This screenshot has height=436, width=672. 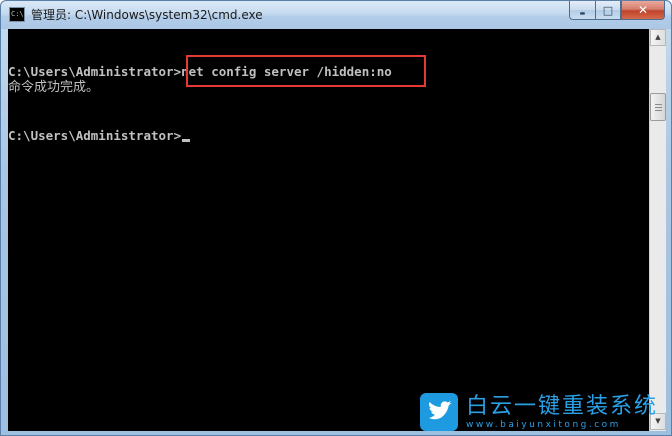 I want to click on console-line-prompt: C:\Users\Administrator>, so click(x=99, y=136).